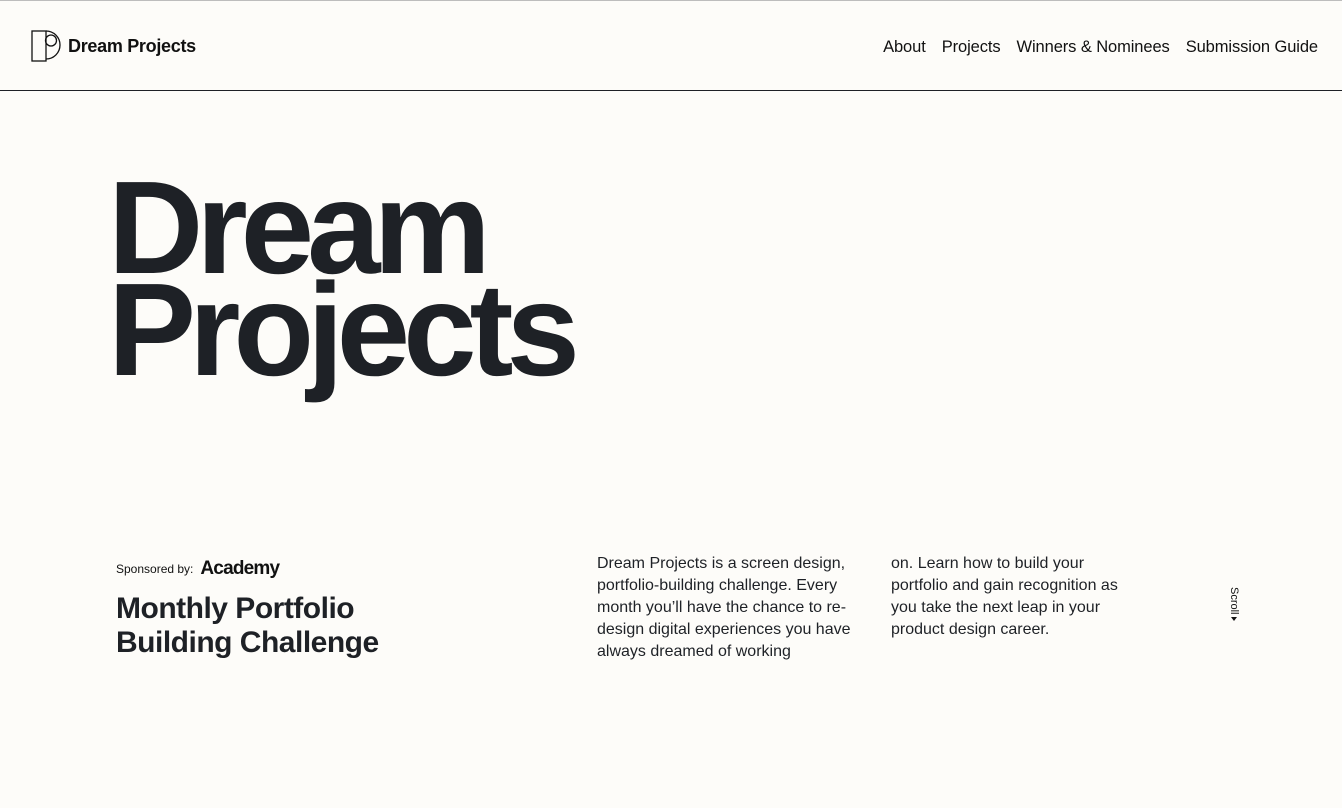 The image size is (1342, 808). I want to click on hero-title: Dream Projects, so click(344, 282).